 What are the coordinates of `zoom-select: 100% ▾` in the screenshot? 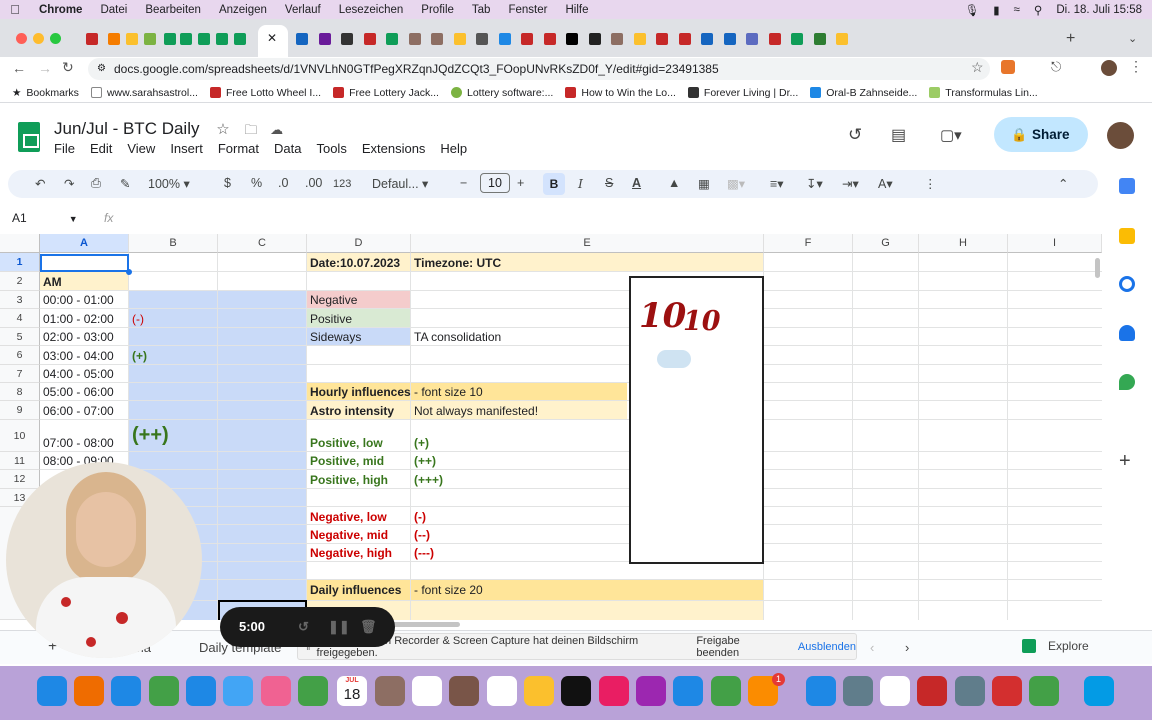 It's located at (169, 183).